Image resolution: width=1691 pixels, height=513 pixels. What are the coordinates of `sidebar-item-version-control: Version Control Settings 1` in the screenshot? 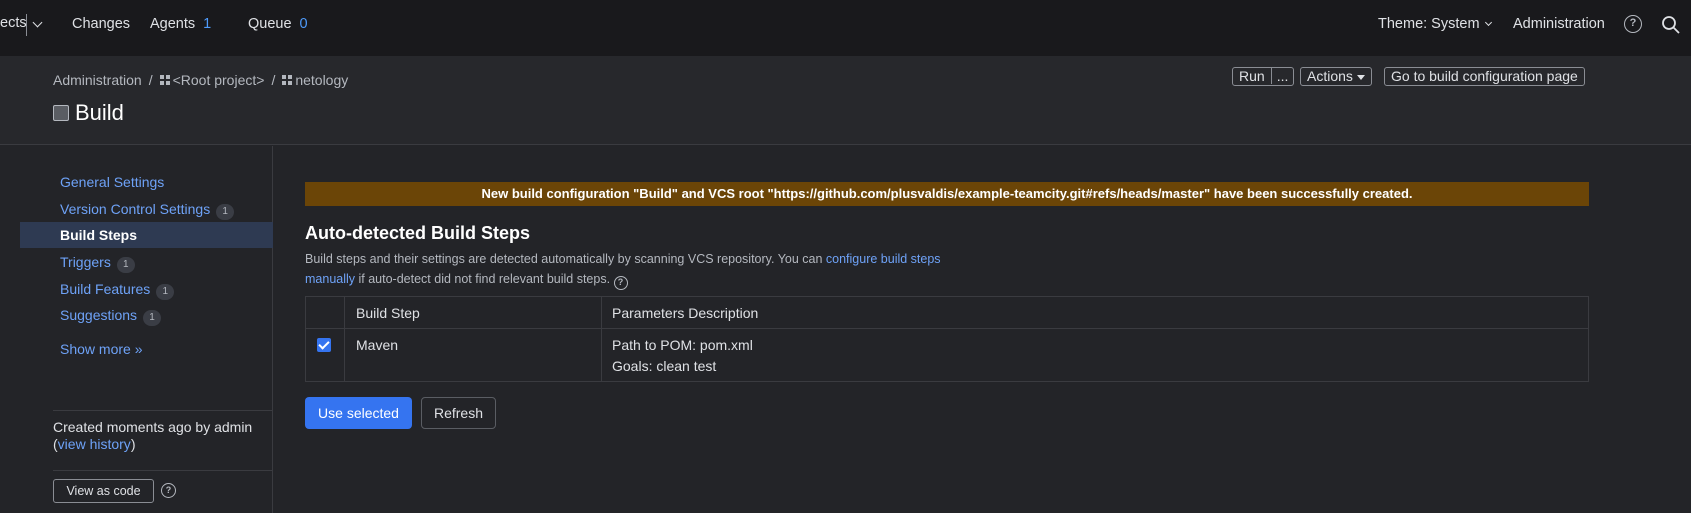 It's located at (146, 209).